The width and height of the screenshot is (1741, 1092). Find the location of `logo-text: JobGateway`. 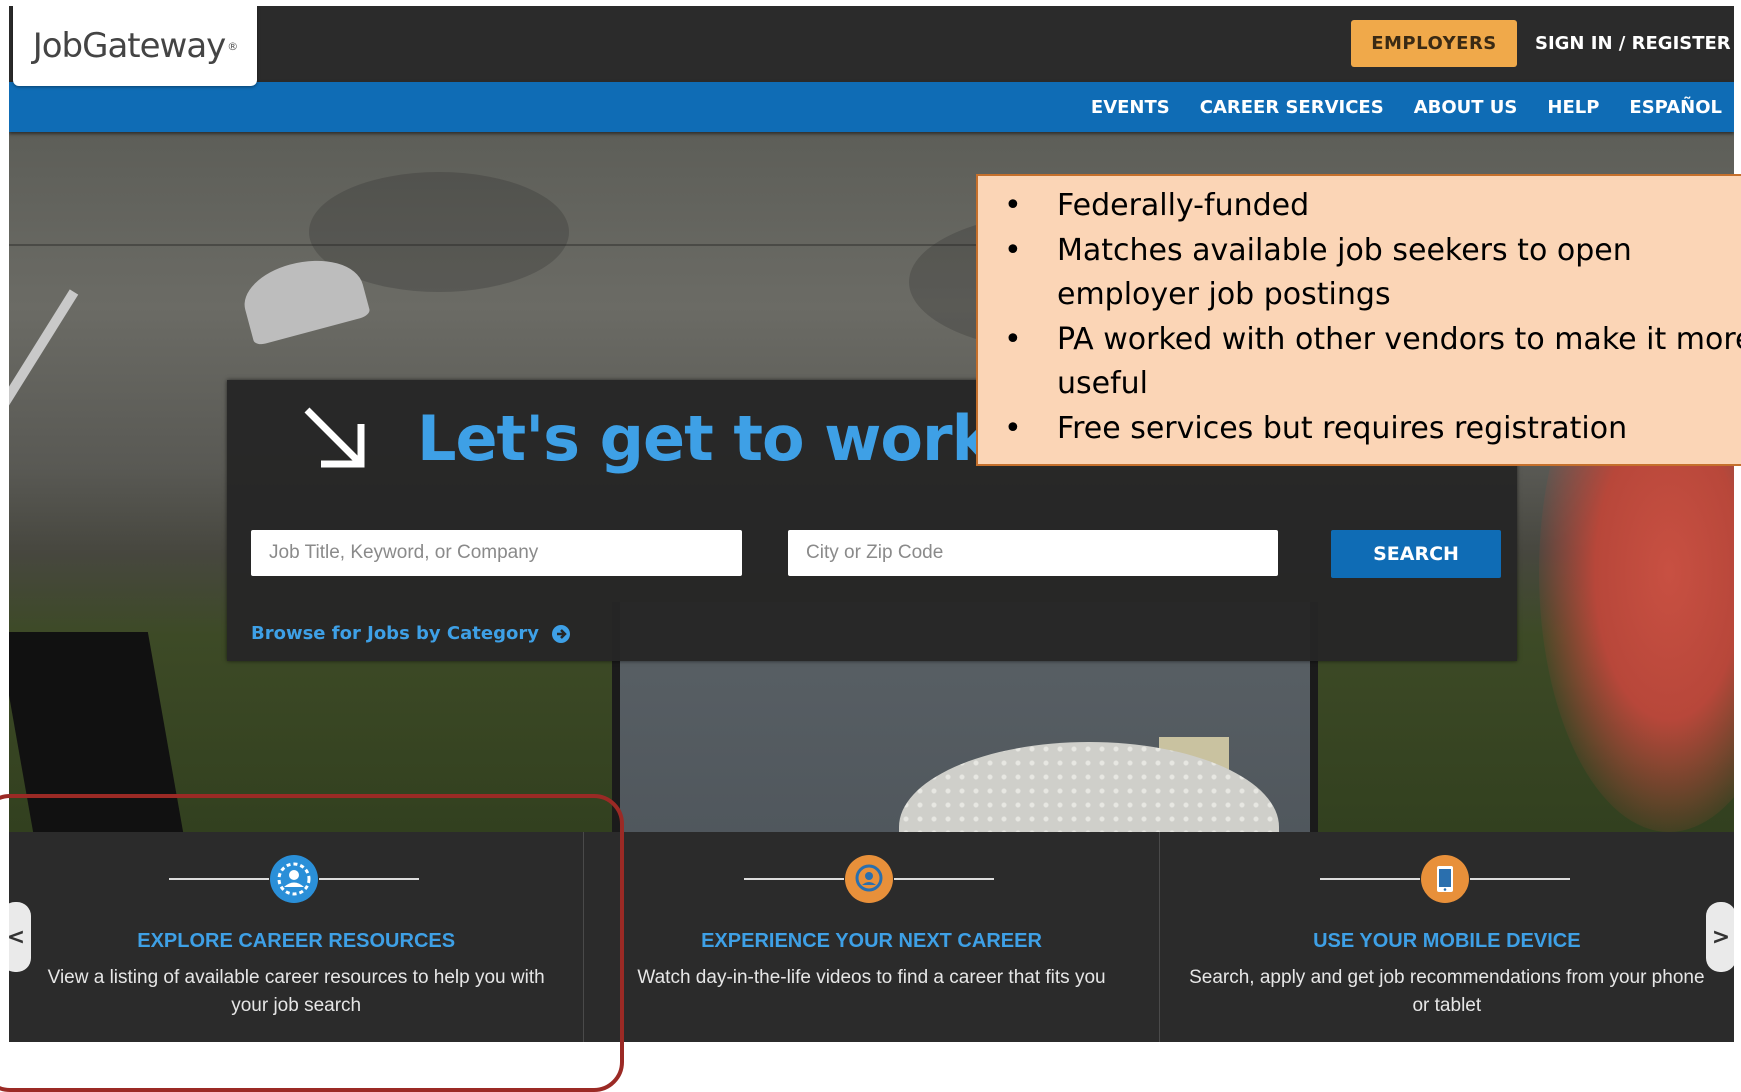

logo-text: JobGateway is located at coordinates (129, 46).